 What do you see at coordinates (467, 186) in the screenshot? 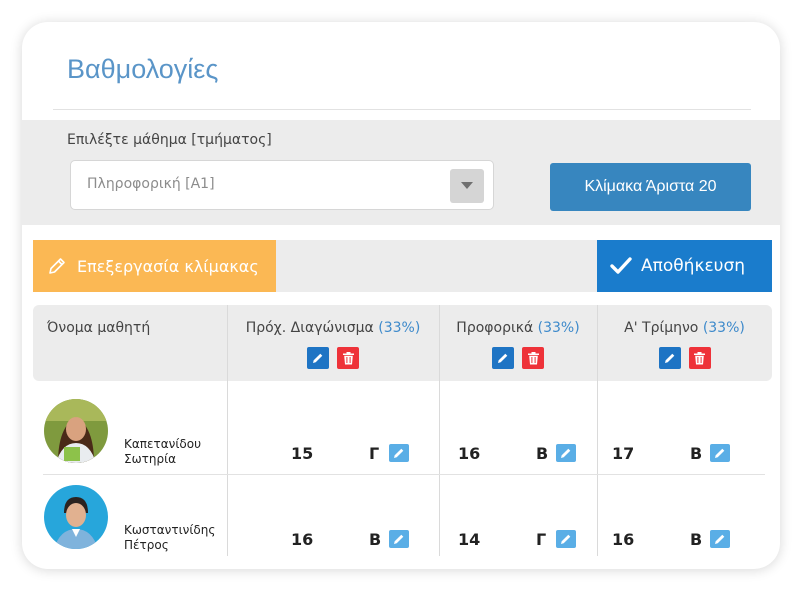
I see `caret-down-icon` at bounding box center [467, 186].